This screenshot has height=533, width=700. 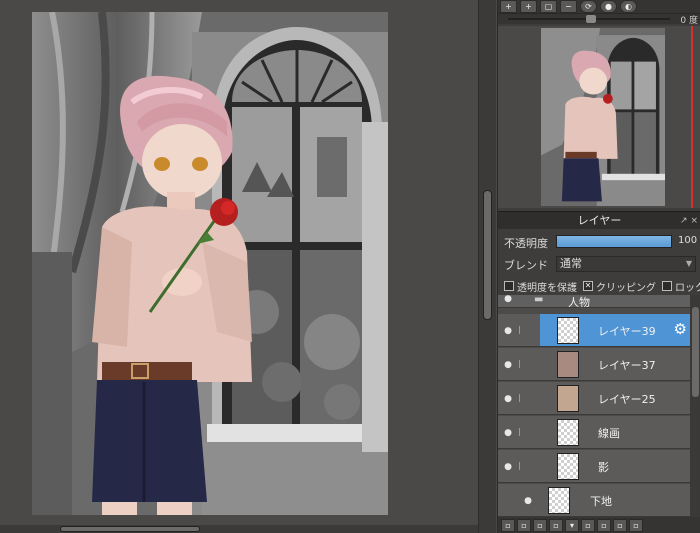 I want to click on protect-alpha-checkbox: 透明度を保護, so click(x=540, y=286).